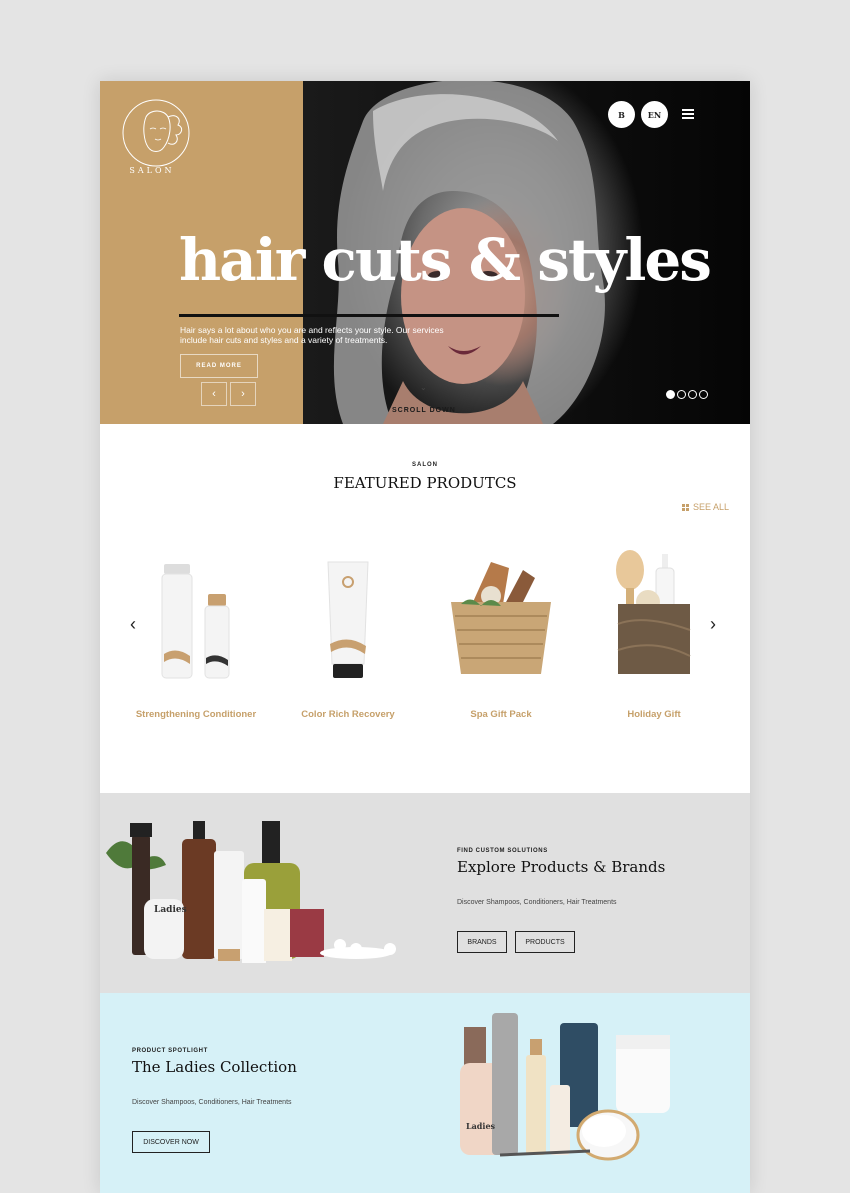  I want to click on read-more-button: READ MORE, so click(219, 366).